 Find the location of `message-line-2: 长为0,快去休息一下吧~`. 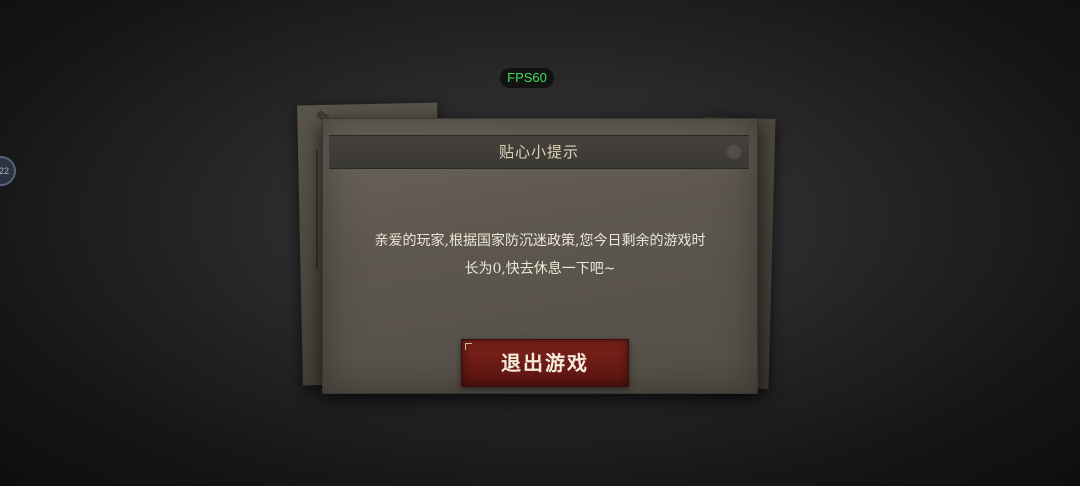

message-line-2: 长为0,快去休息一下吧~ is located at coordinates (540, 269).